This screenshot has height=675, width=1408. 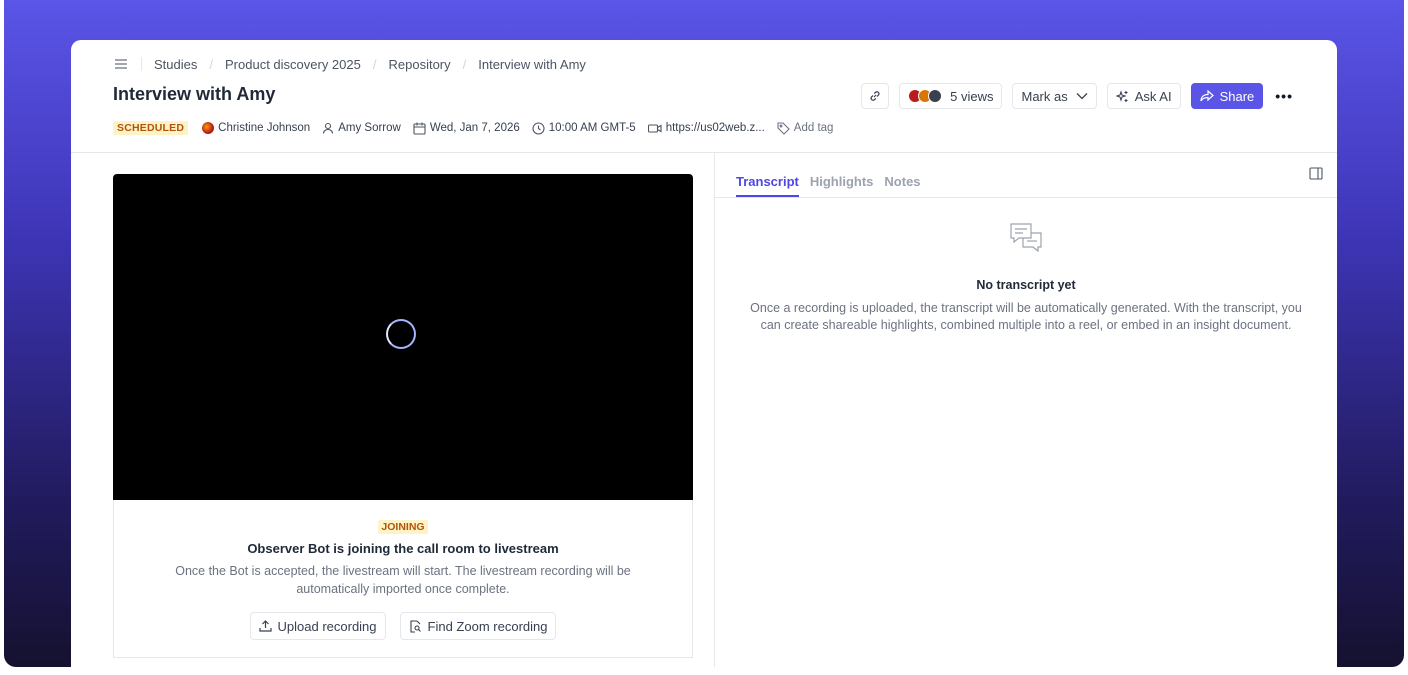 What do you see at coordinates (141, 64) in the screenshot?
I see `divider` at bounding box center [141, 64].